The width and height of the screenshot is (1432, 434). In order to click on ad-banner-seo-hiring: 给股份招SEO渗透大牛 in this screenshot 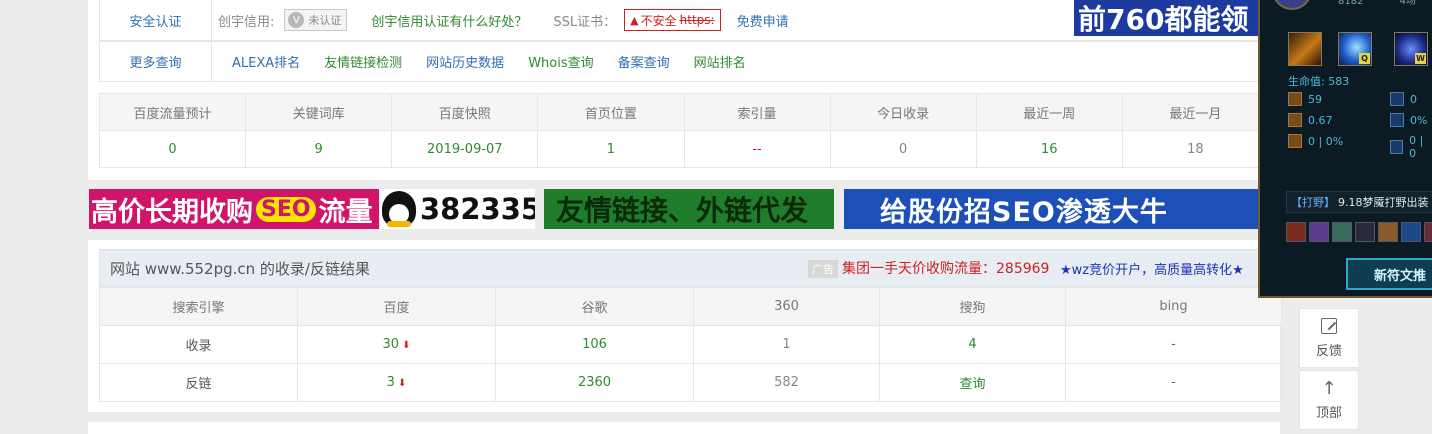, I will do `click(1051, 209)`.